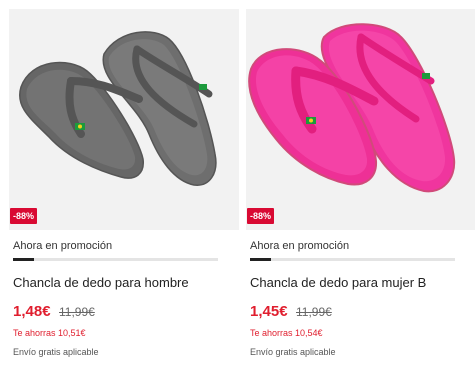 The width and height of the screenshot is (475, 387). What do you see at coordinates (269, 311) in the screenshot?
I see `current-price: 1,45€` at bounding box center [269, 311].